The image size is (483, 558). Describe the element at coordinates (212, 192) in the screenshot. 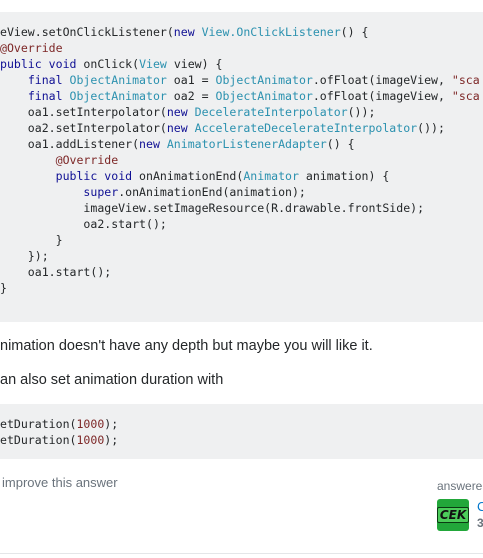

I see `code-token: .onAnimationEnd(animation);` at that location.